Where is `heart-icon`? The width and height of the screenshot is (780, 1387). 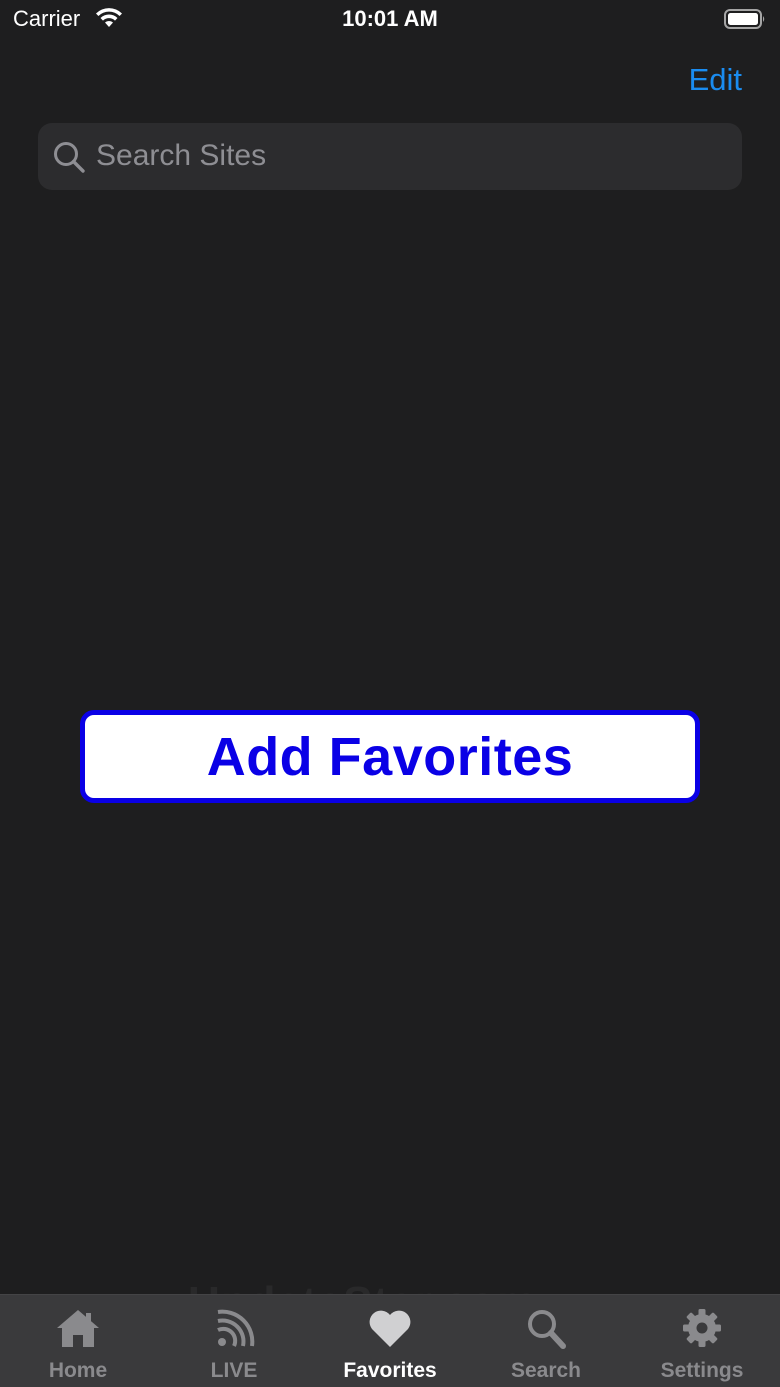
heart-icon is located at coordinates (390, 1328).